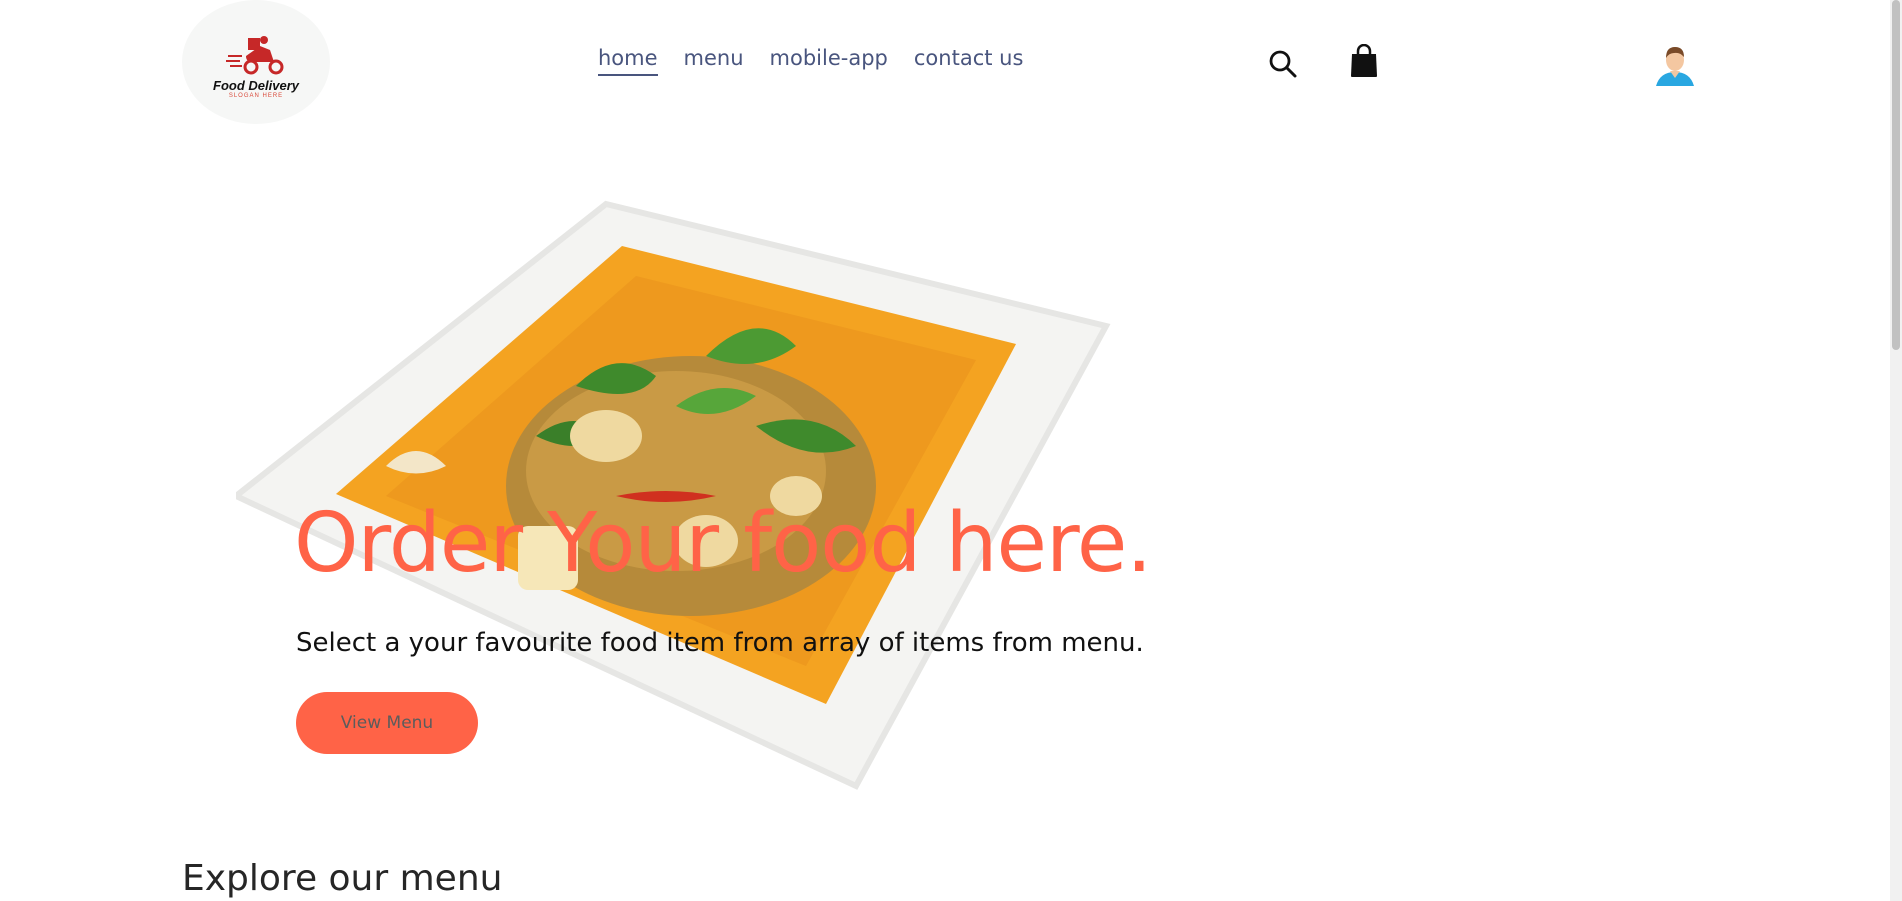 Image resolution: width=1902 pixels, height=901 pixels. I want to click on nav-mobile-app: mobile-app, so click(829, 61).